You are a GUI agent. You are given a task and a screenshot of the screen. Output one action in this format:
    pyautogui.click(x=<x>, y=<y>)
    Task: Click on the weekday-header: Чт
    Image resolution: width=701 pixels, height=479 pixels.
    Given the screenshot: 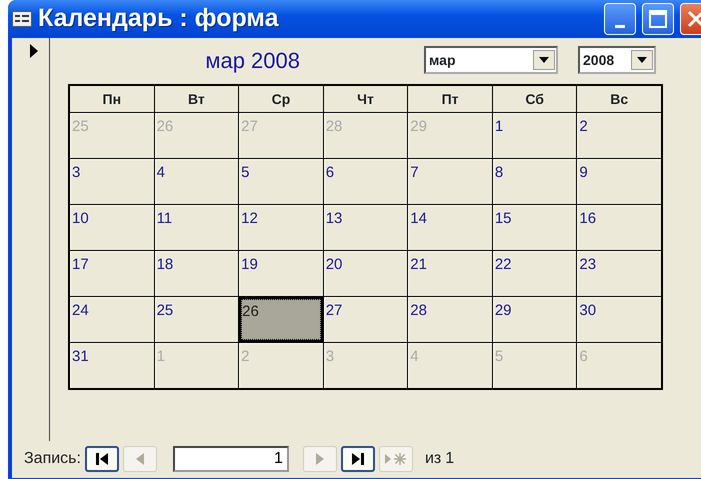 What is the action you would take?
    pyautogui.click(x=366, y=99)
    